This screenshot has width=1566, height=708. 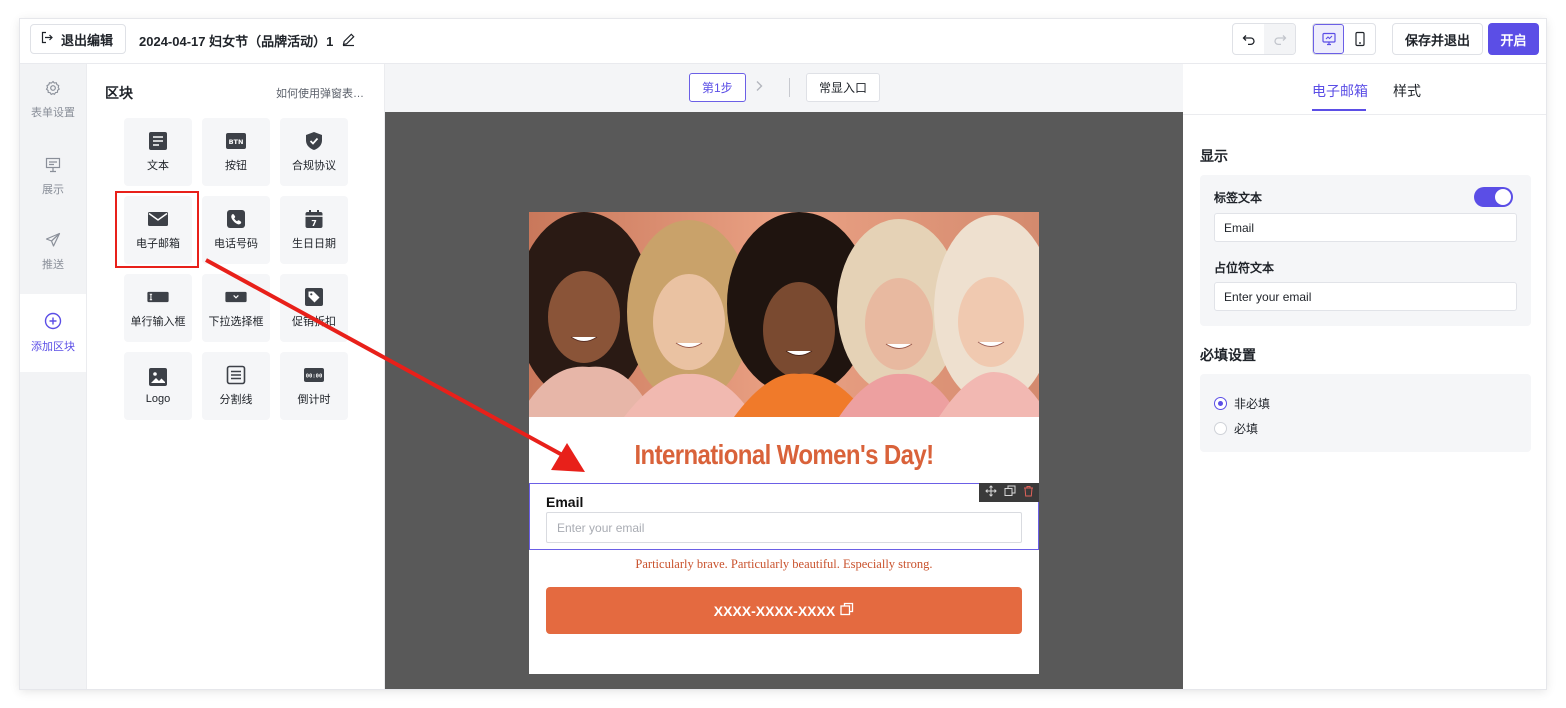 I want to click on block-tile-label: 按钮, so click(x=236, y=166).